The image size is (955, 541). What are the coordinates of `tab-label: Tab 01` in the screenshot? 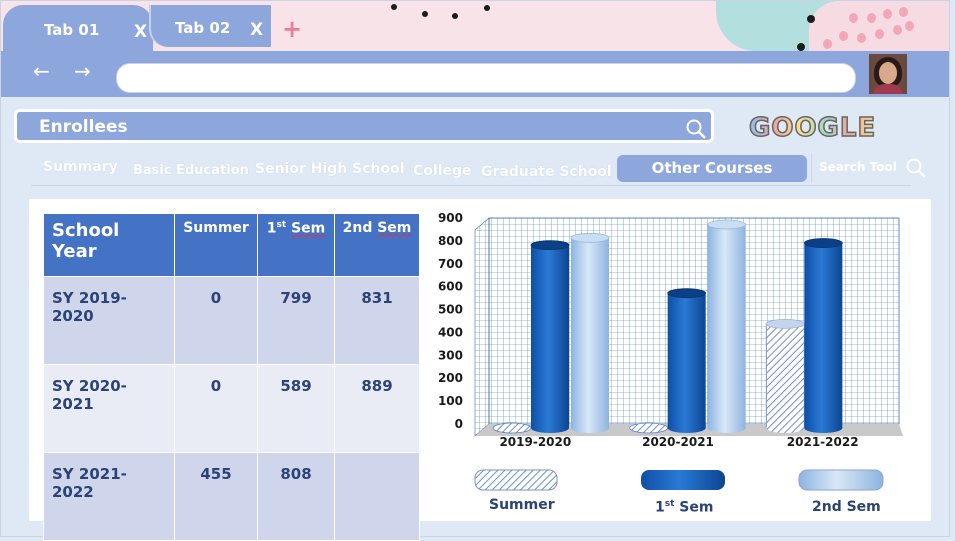 It's located at (72, 30).